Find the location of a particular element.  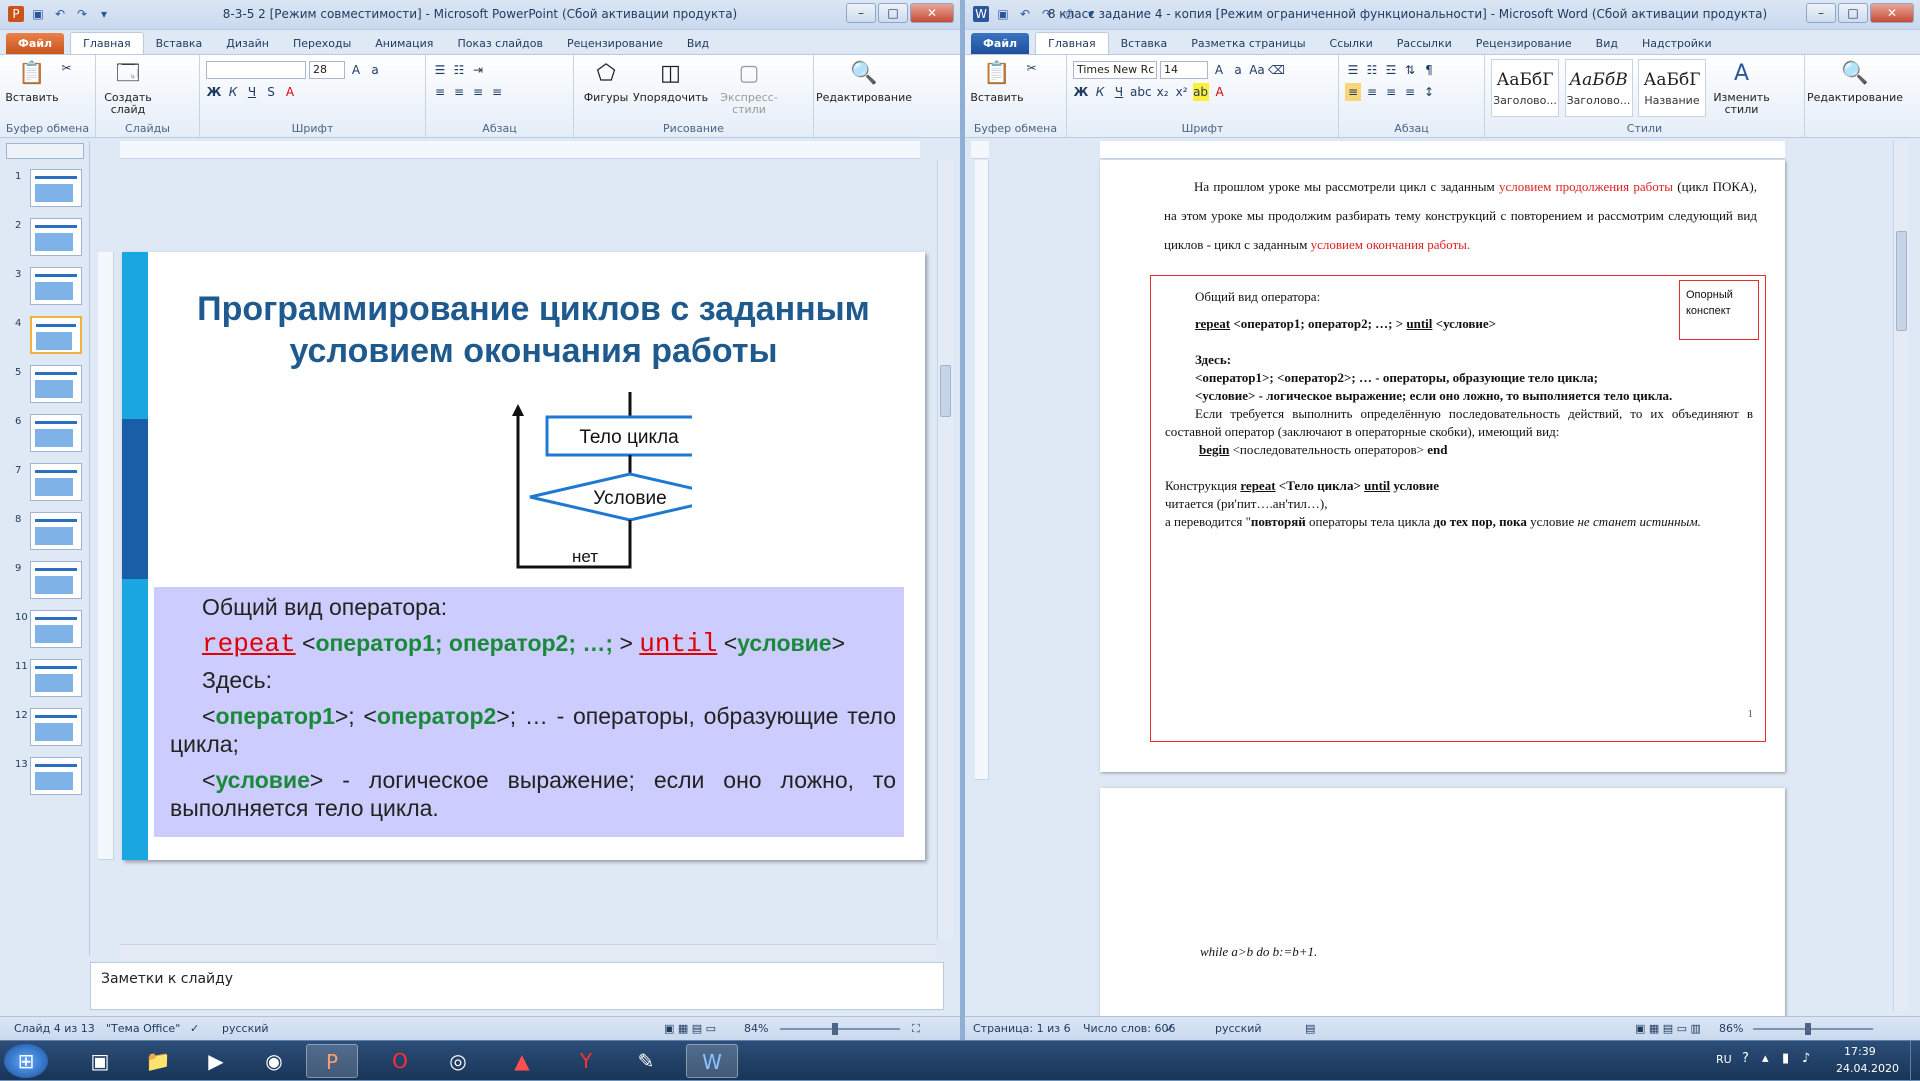

view-buttons: ▣ ▦ ▤ ▭ ▥ is located at coordinates (1668, 1028).